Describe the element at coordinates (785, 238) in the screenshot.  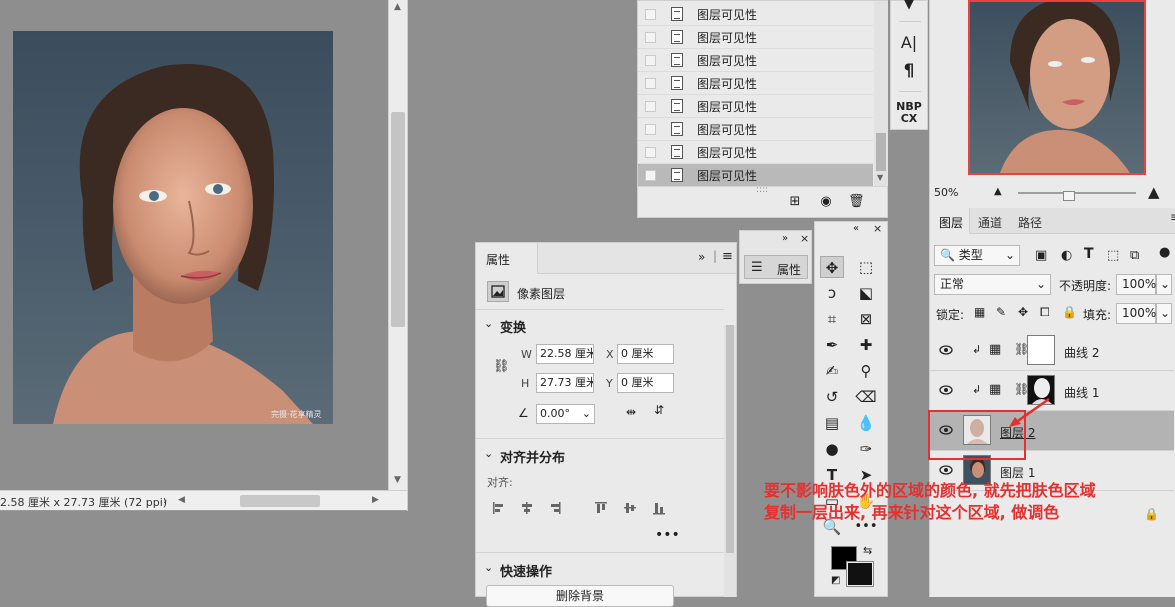
I see `expand-panel-icon: »` at that location.